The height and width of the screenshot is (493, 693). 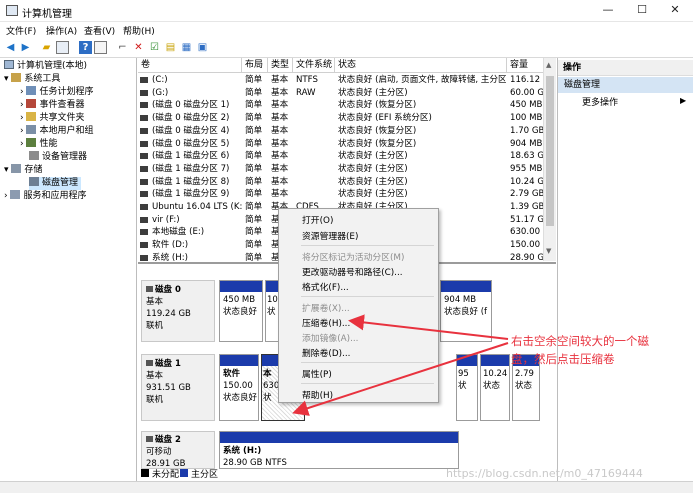 I want to click on arrow-to-partition, so click(x=400, y=379).